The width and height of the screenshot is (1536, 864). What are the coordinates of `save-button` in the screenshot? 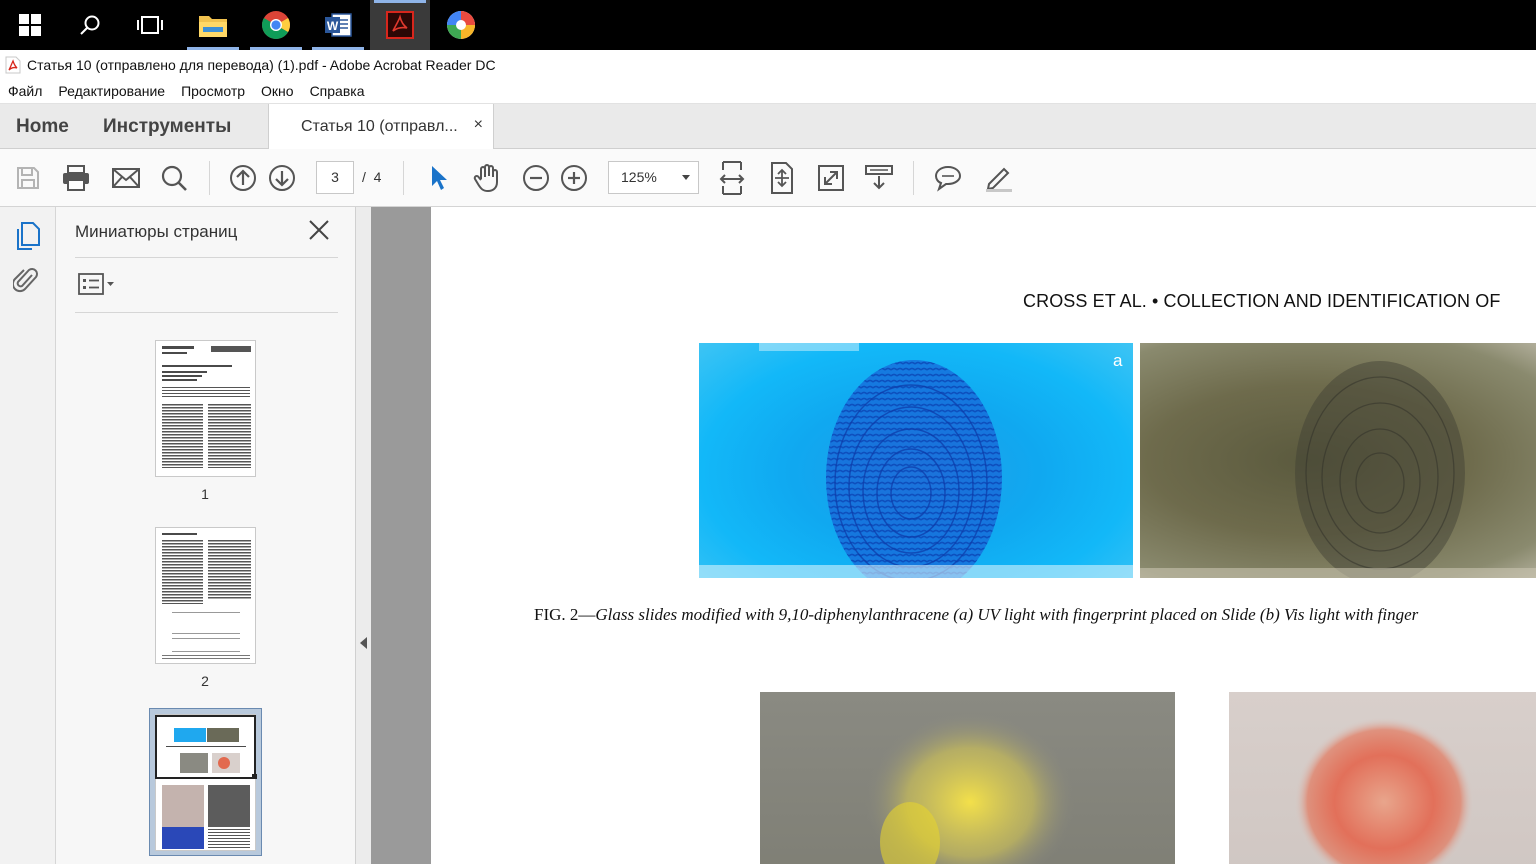 It's located at (28, 178).